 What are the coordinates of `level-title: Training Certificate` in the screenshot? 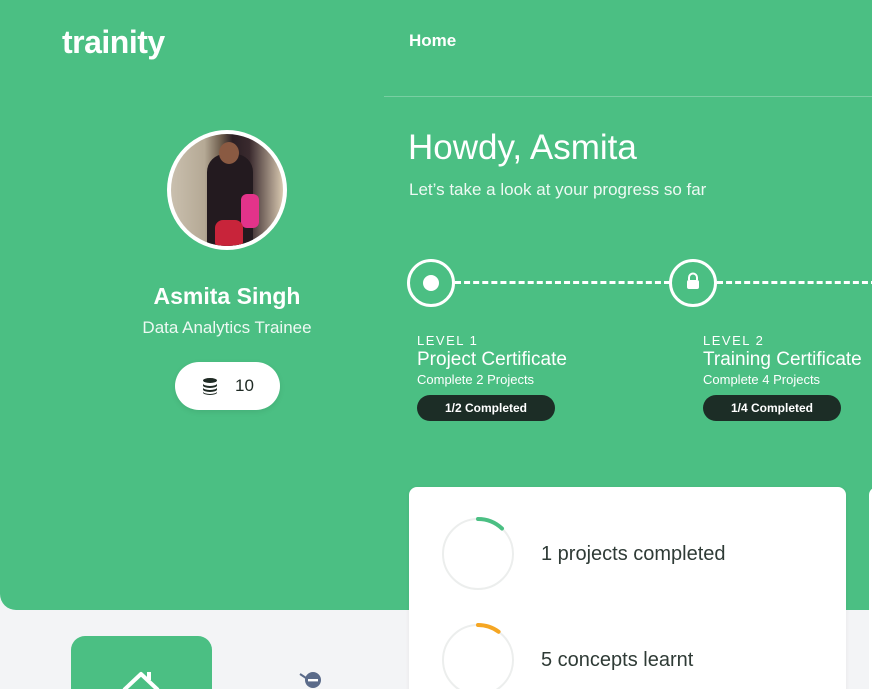 It's located at (782, 359).